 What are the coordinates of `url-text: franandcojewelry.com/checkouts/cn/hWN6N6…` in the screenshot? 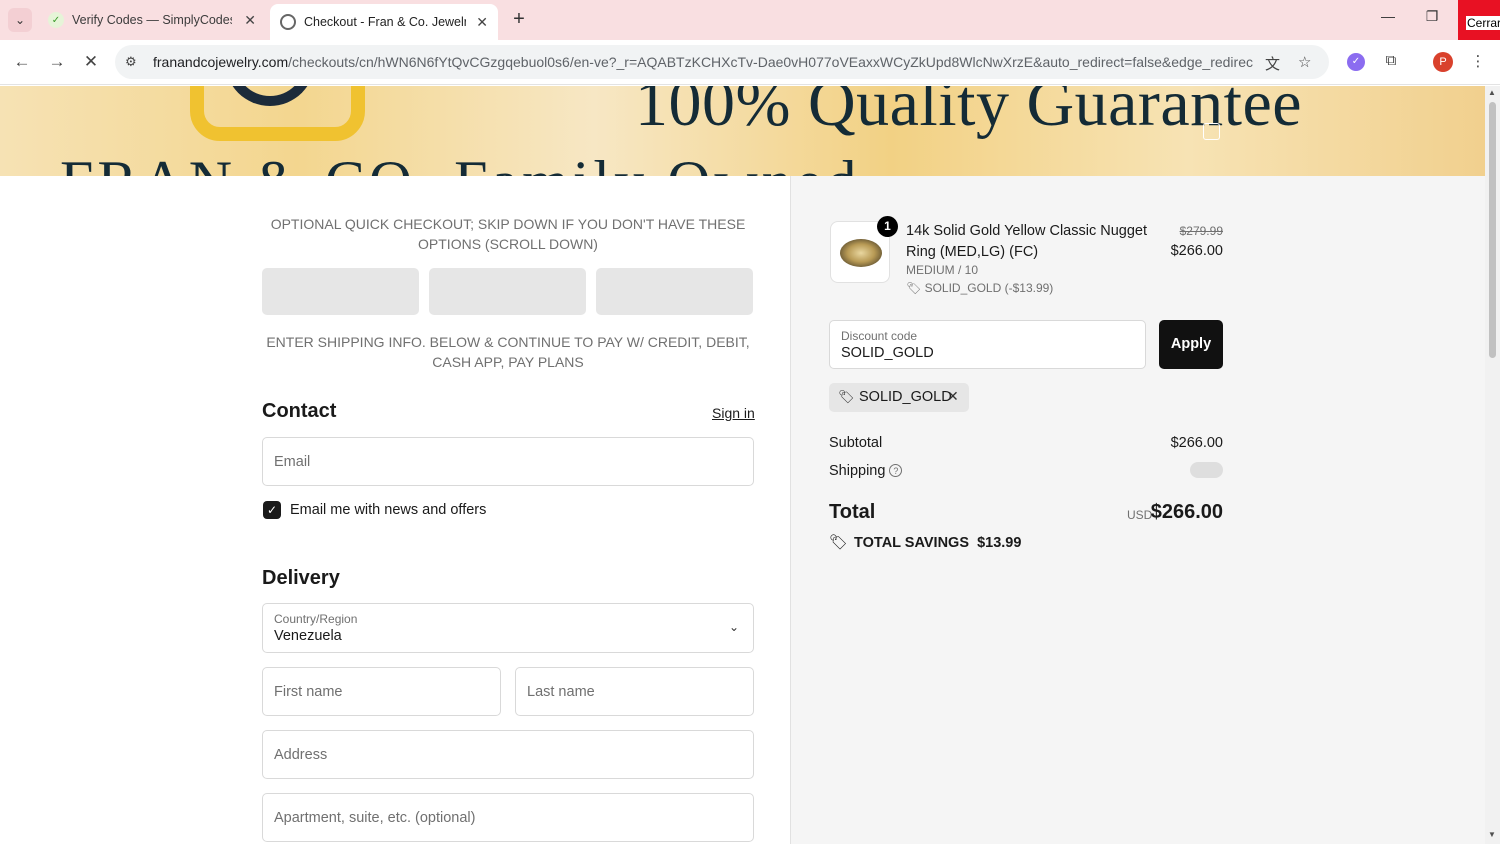 It's located at (703, 62).